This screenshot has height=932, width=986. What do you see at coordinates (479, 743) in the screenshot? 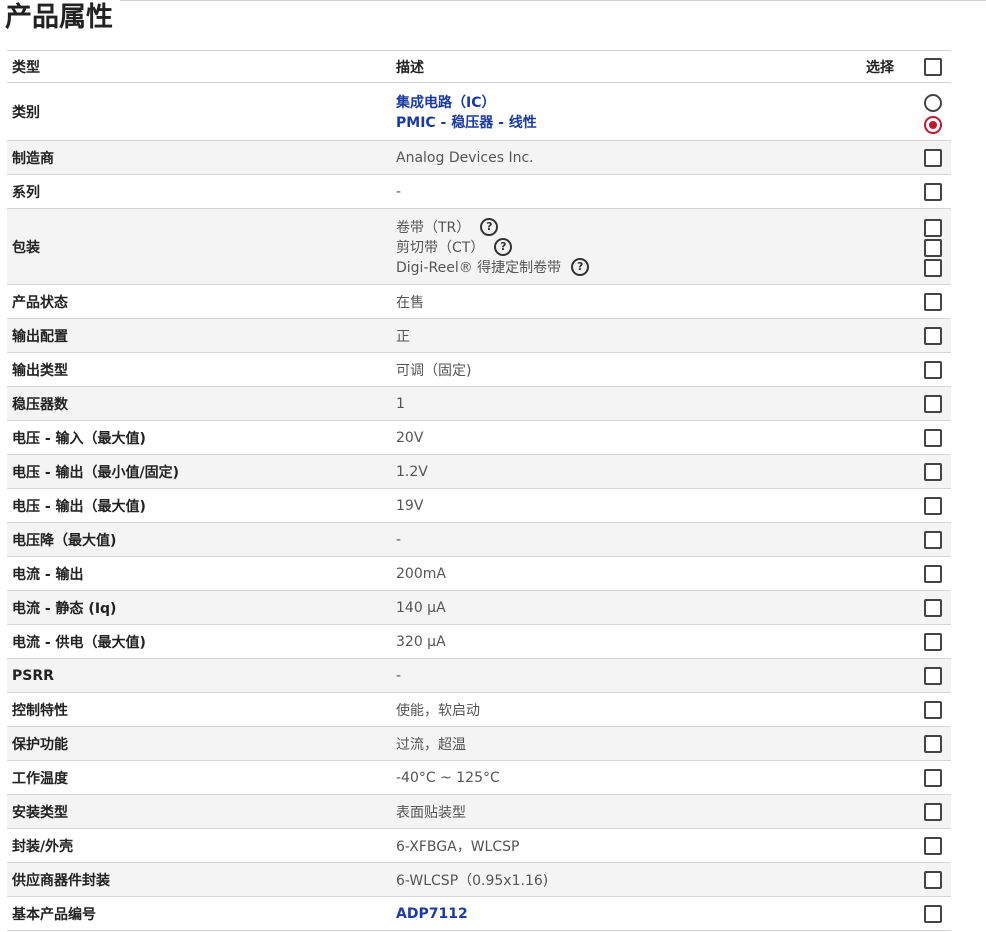
I see `table-row: 保护功能 过流，超温` at bounding box center [479, 743].